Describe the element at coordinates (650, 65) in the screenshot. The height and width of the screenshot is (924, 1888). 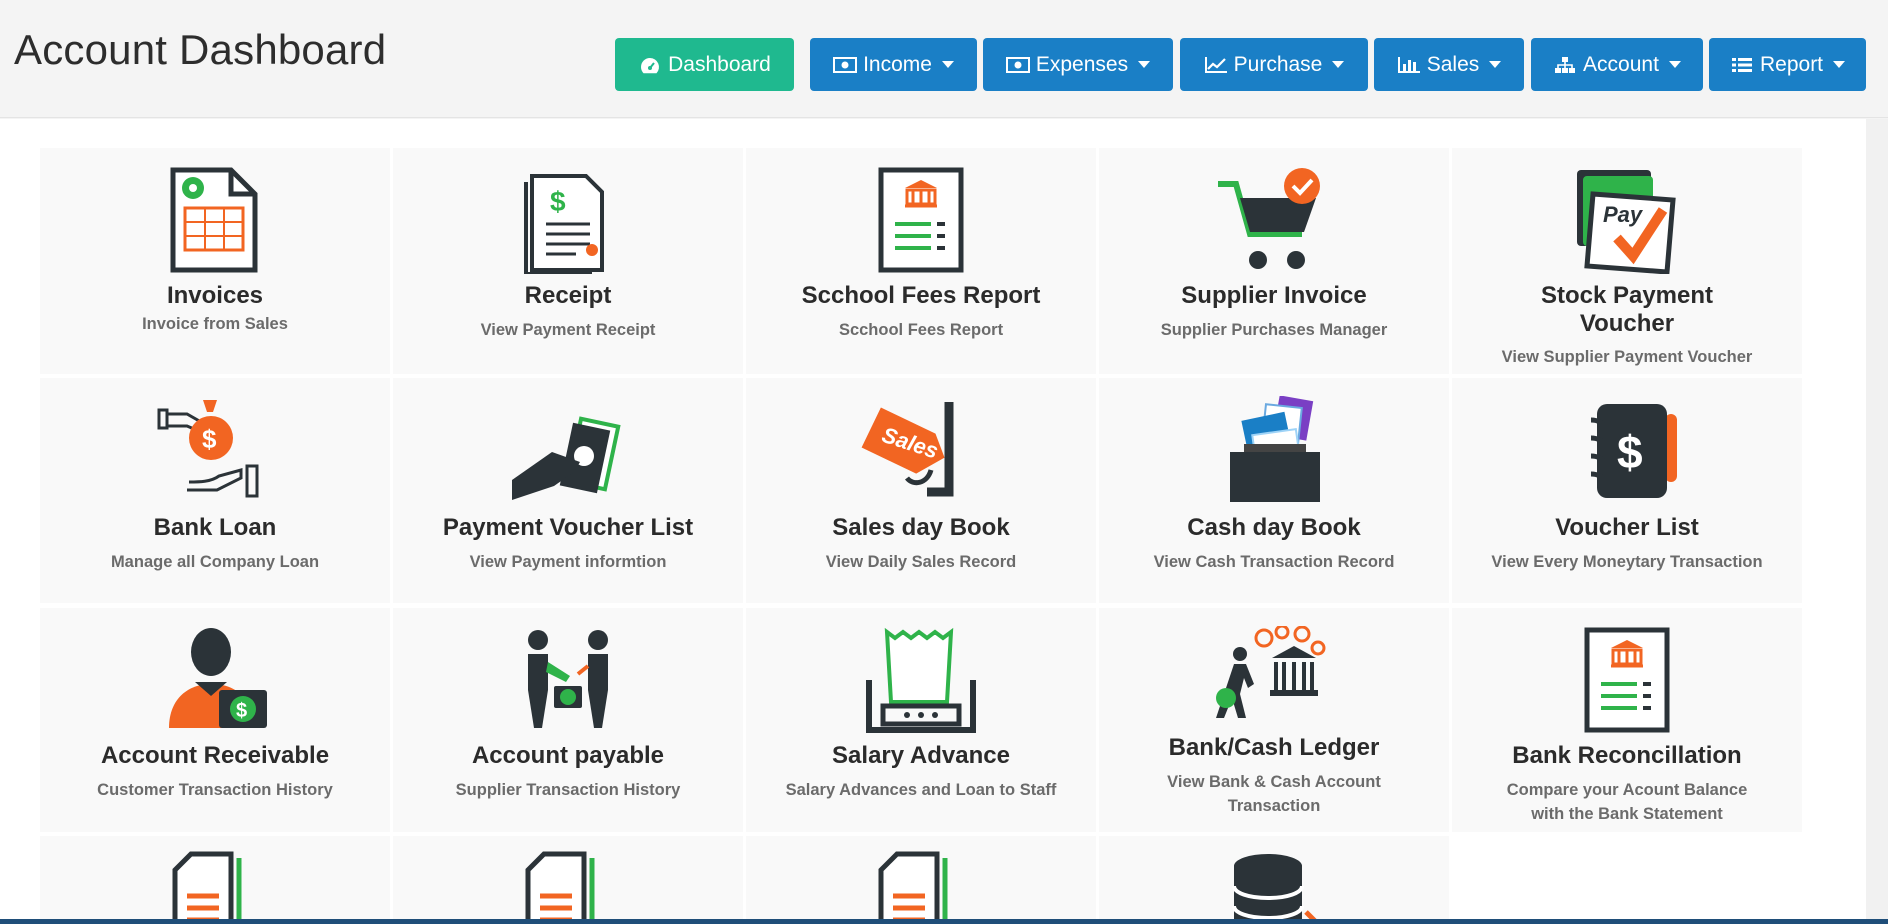
I see `tachometer-icon` at that location.